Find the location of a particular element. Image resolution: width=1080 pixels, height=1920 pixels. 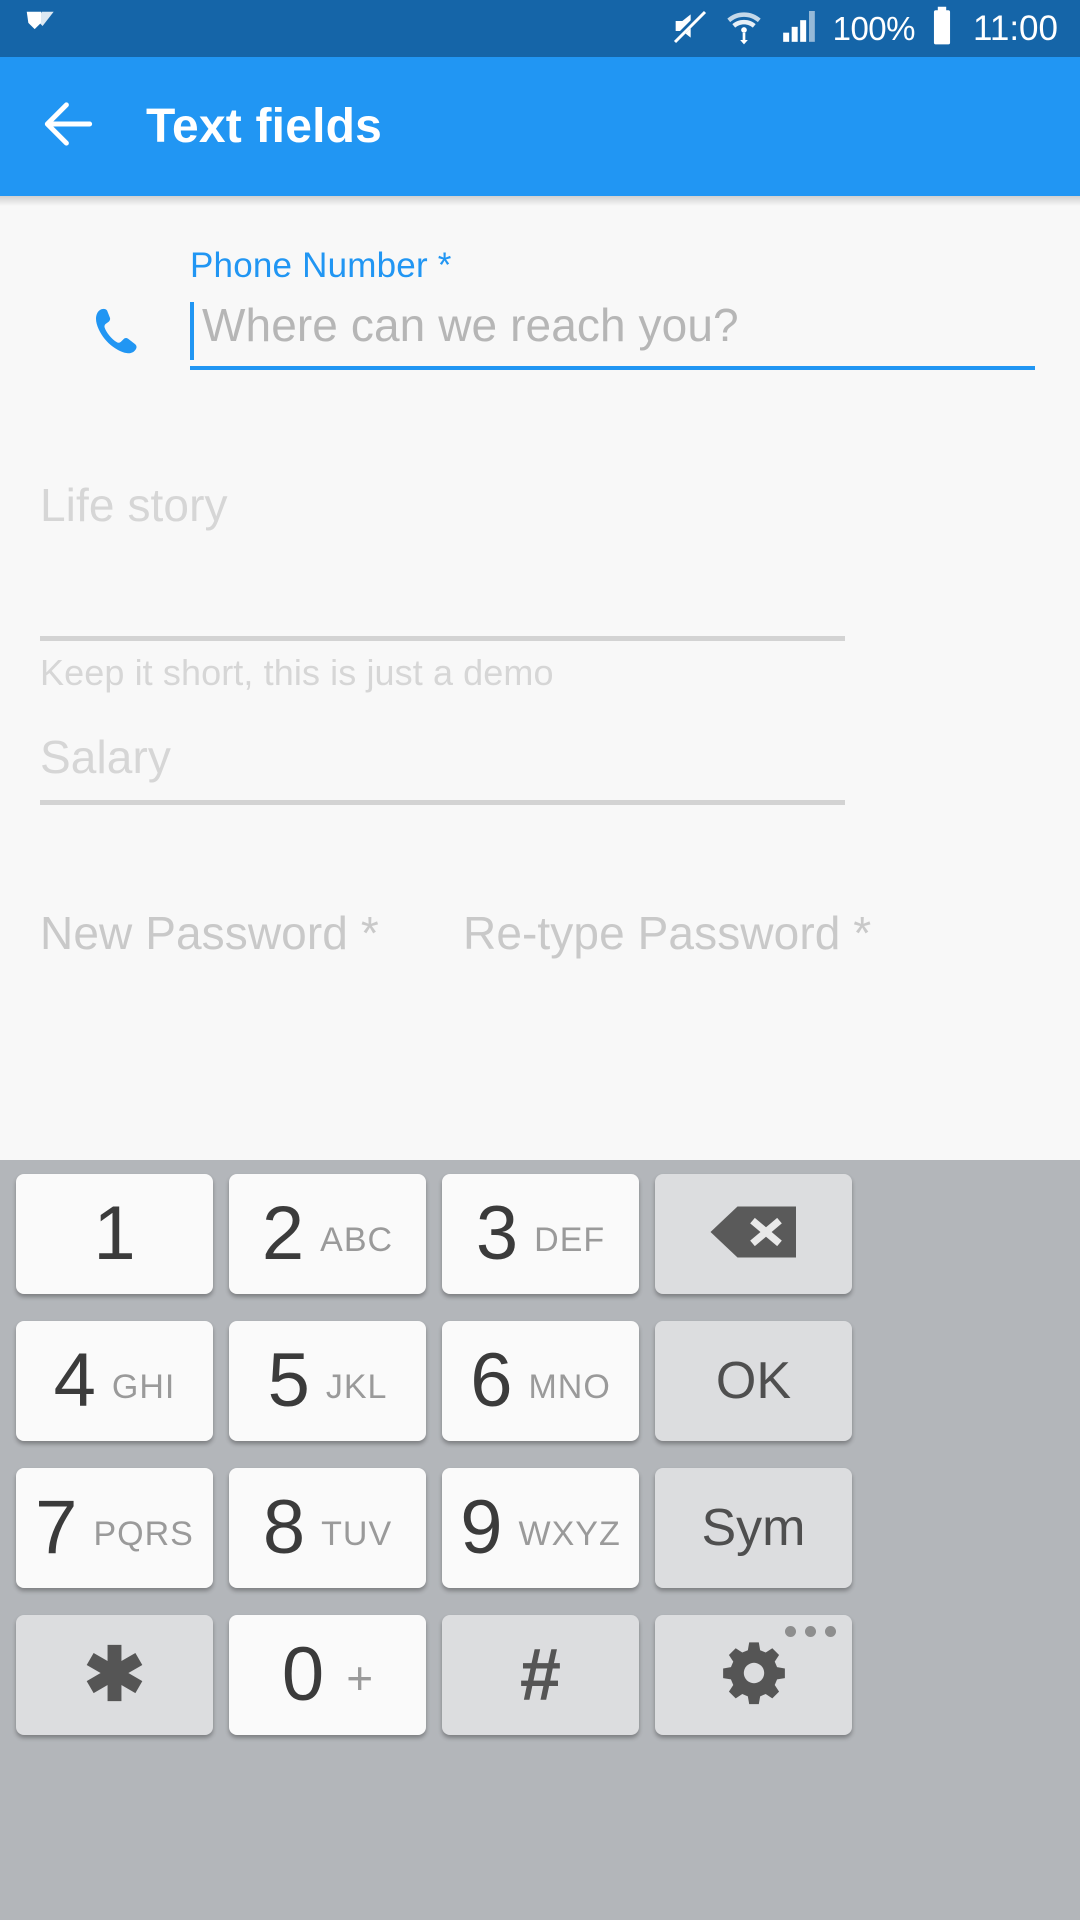

key-0: 0 + is located at coordinates (327, 1675).